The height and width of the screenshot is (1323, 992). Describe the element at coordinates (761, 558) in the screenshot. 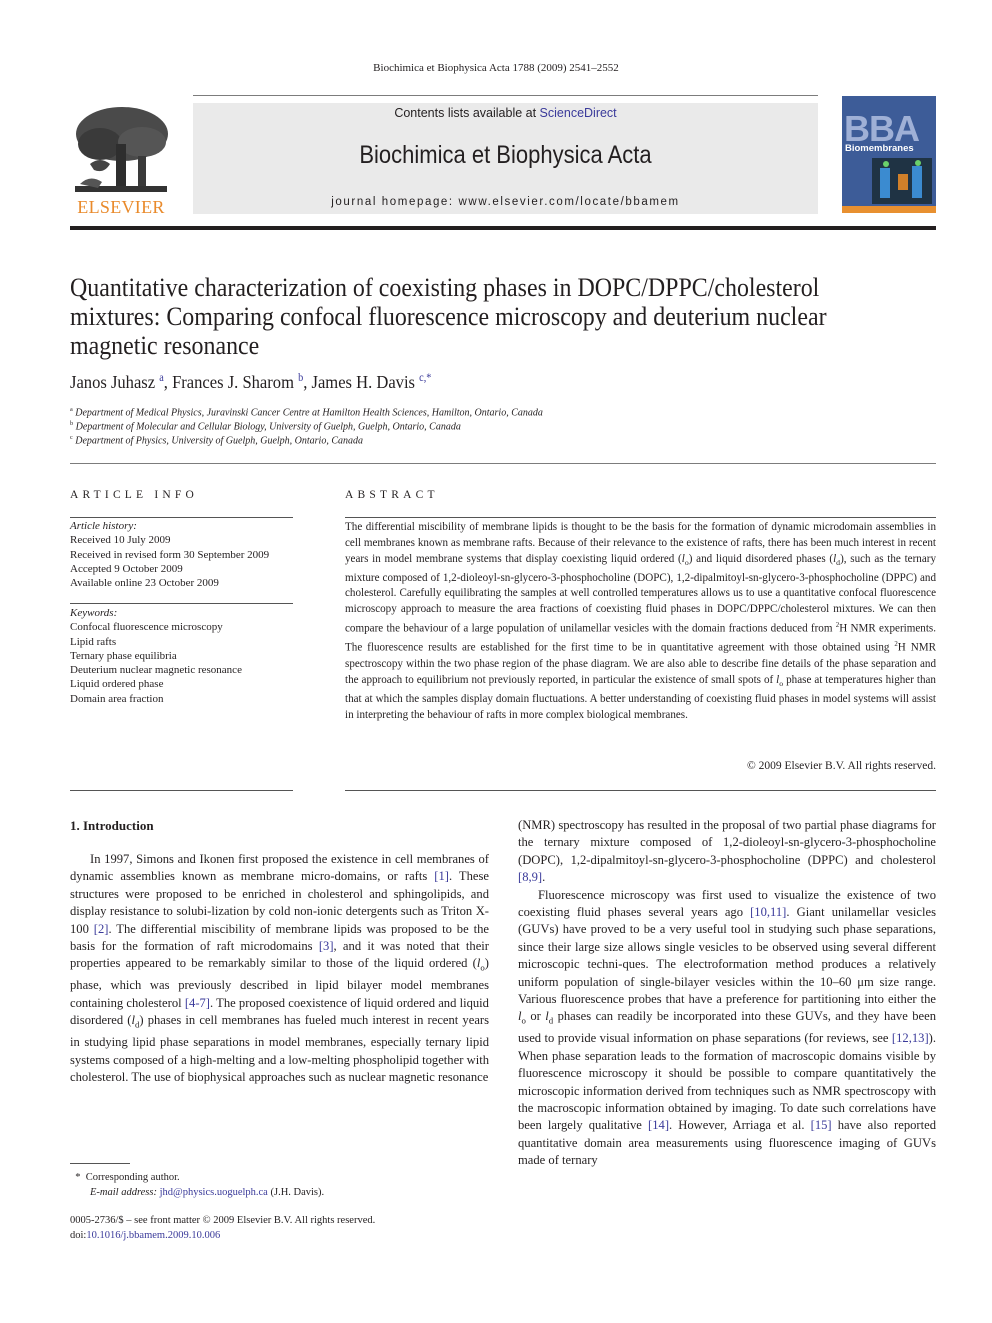

I see `abstract-segment: ) and liquid disordered phases (` at that location.